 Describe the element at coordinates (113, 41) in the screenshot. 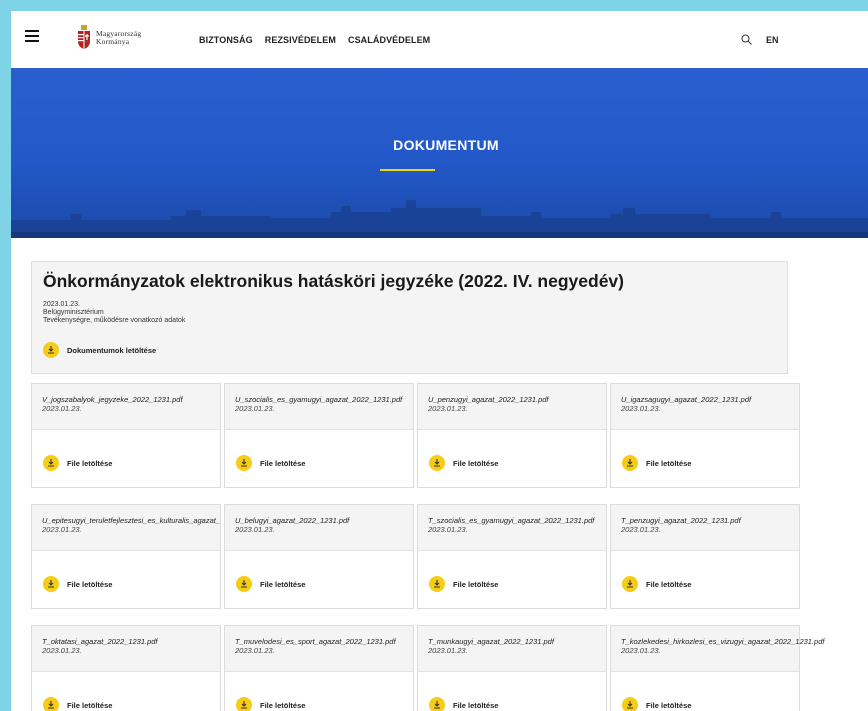

I see `logo-line-2: Kormánya` at that location.